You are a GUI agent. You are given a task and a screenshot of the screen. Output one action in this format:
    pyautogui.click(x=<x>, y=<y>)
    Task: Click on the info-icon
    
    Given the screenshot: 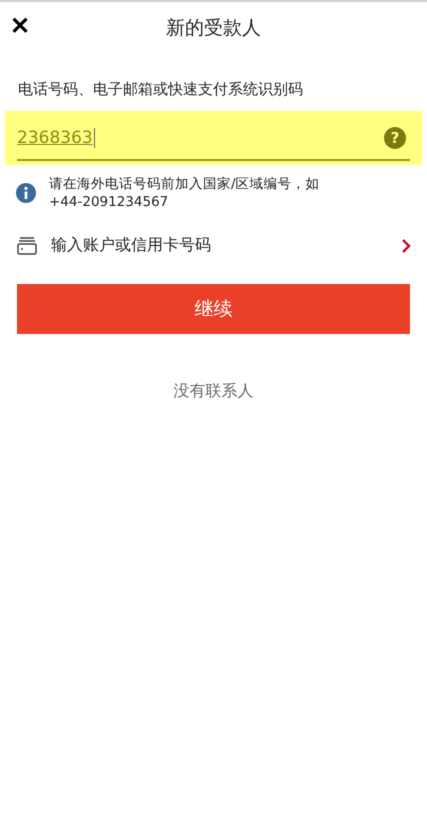 What is the action you would take?
    pyautogui.click(x=26, y=193)
    